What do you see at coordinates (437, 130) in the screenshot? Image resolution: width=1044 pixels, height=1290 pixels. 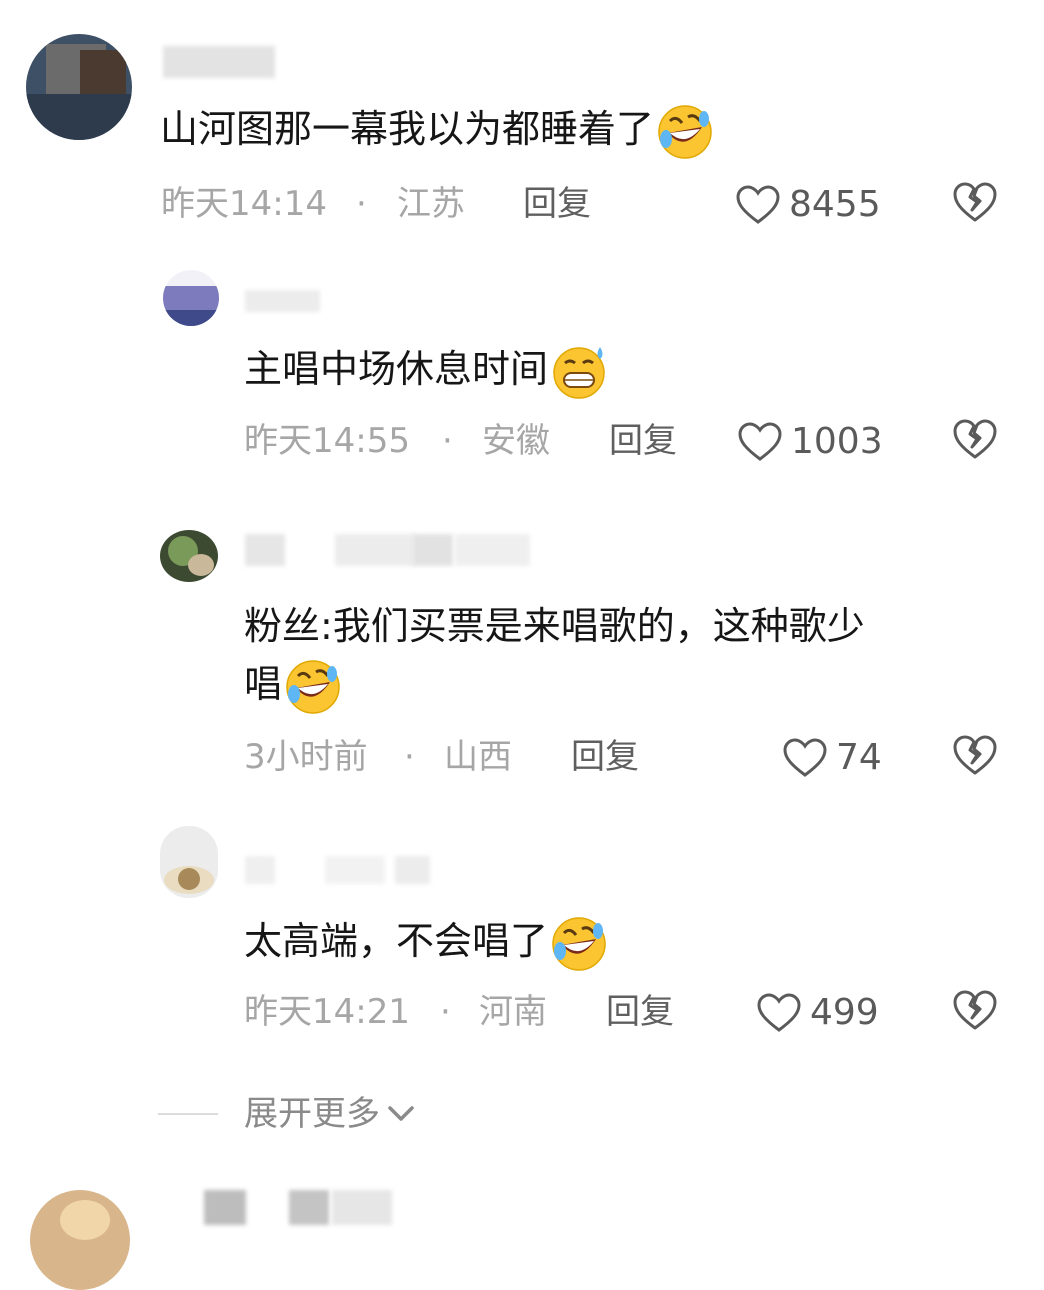 I see `comment-text: 山河图那一幕我以为都睡着了` at bounding box center [437, 130].